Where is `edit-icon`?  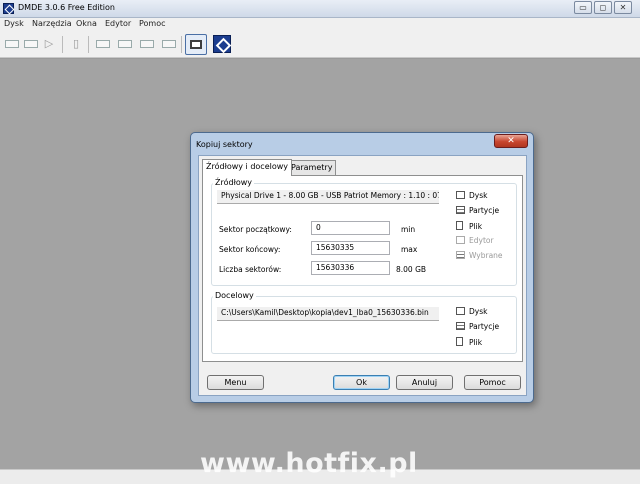 edit-icon is located at coordinates (169, 44).